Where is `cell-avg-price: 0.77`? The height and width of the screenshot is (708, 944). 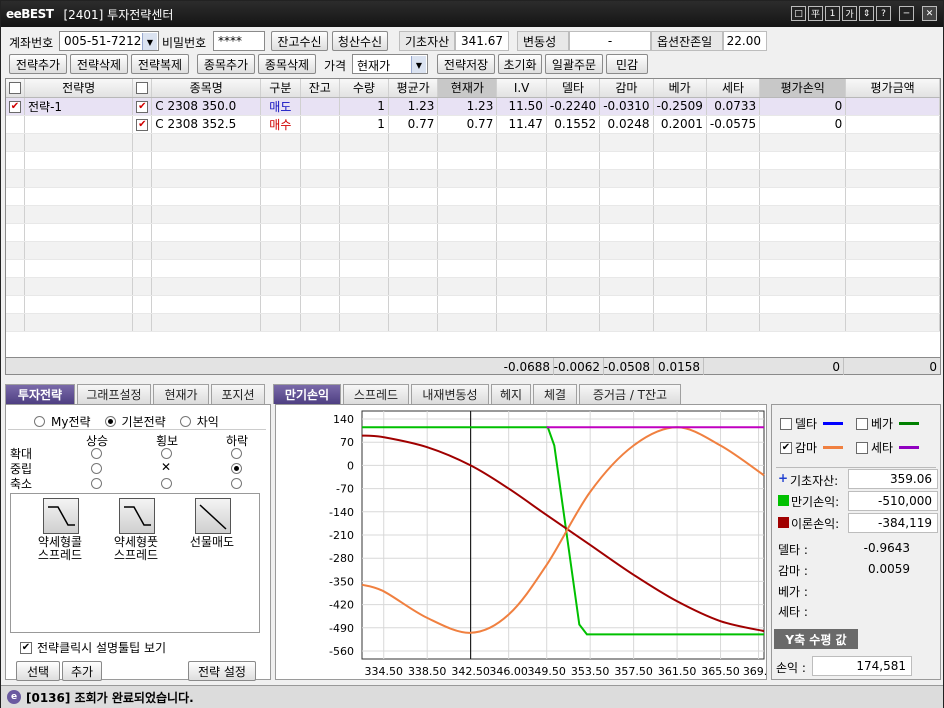
cell-avg-price: 0.77 is located at coordinates (413, 124).